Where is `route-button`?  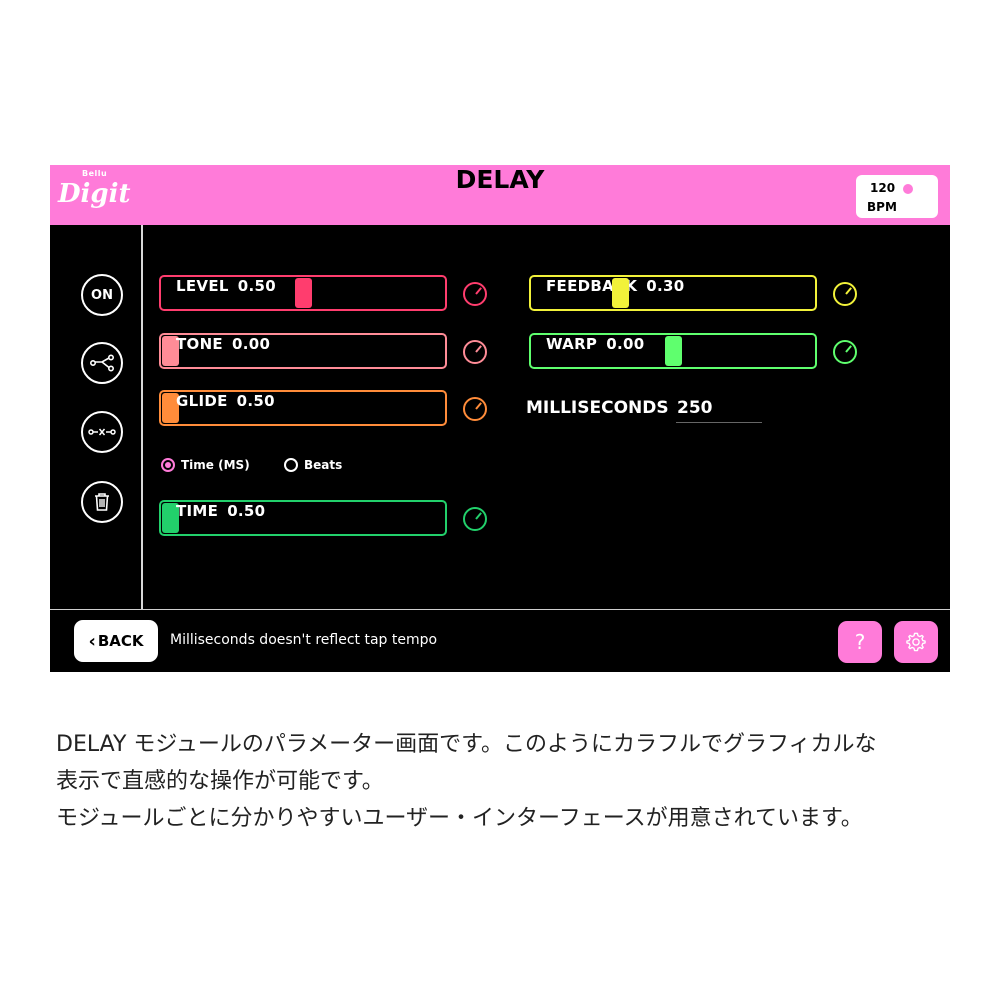
route-button is located at coordinates (102, 363).